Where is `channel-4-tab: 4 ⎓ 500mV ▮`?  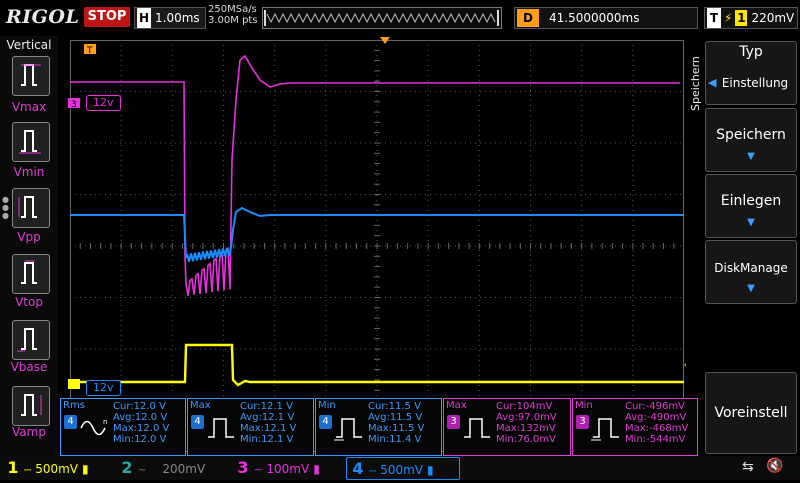
channel-4-tab: 4 ⎓ 500mV ▮ is located at coordinates (403, 468).